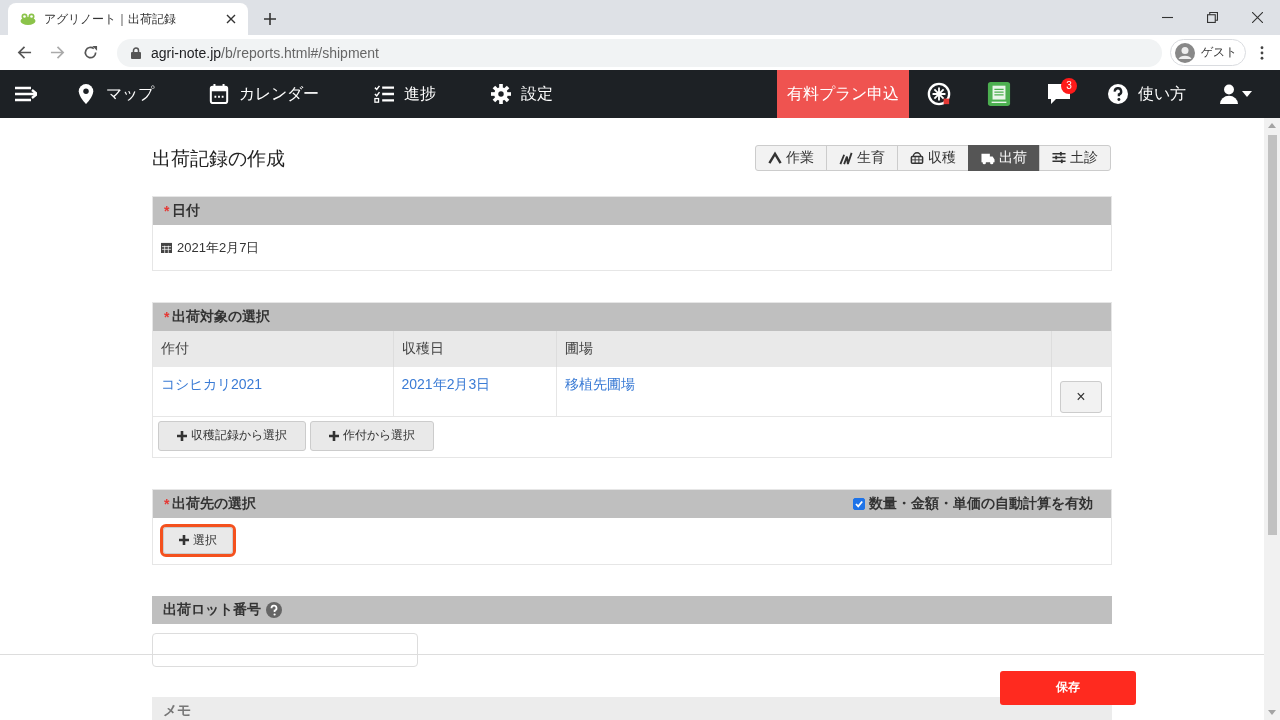  Describe the element at coordinates (24, 52) in the screenshot. I see `back-icon` at that location.